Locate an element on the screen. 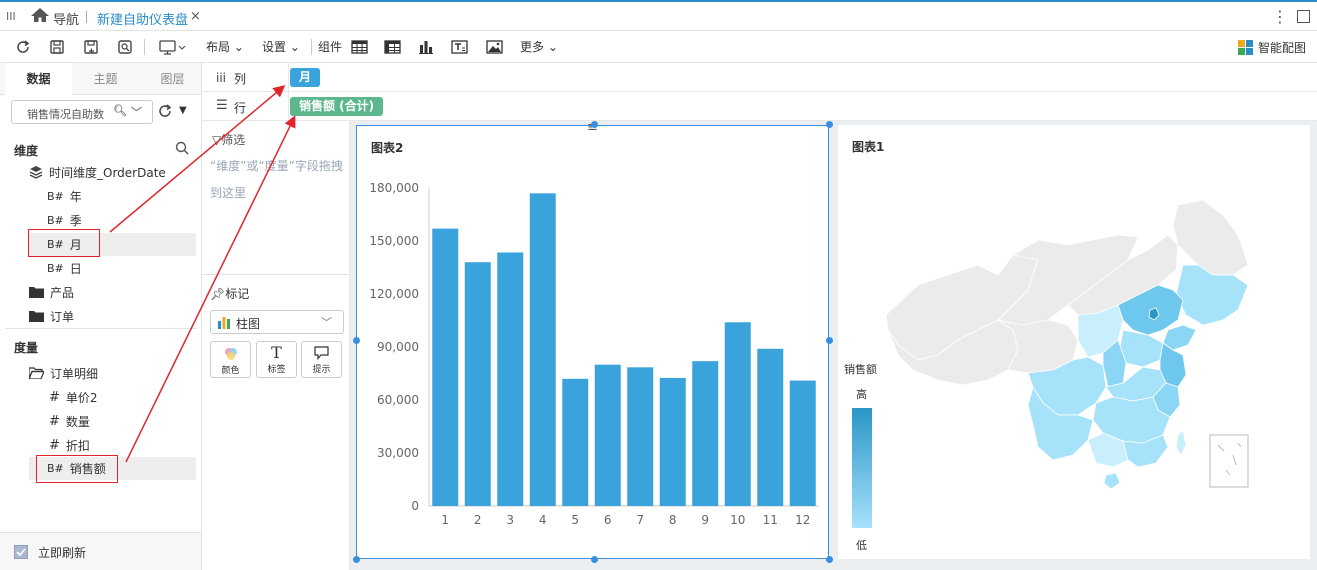  save-icon is located at coordinates (57, 47).